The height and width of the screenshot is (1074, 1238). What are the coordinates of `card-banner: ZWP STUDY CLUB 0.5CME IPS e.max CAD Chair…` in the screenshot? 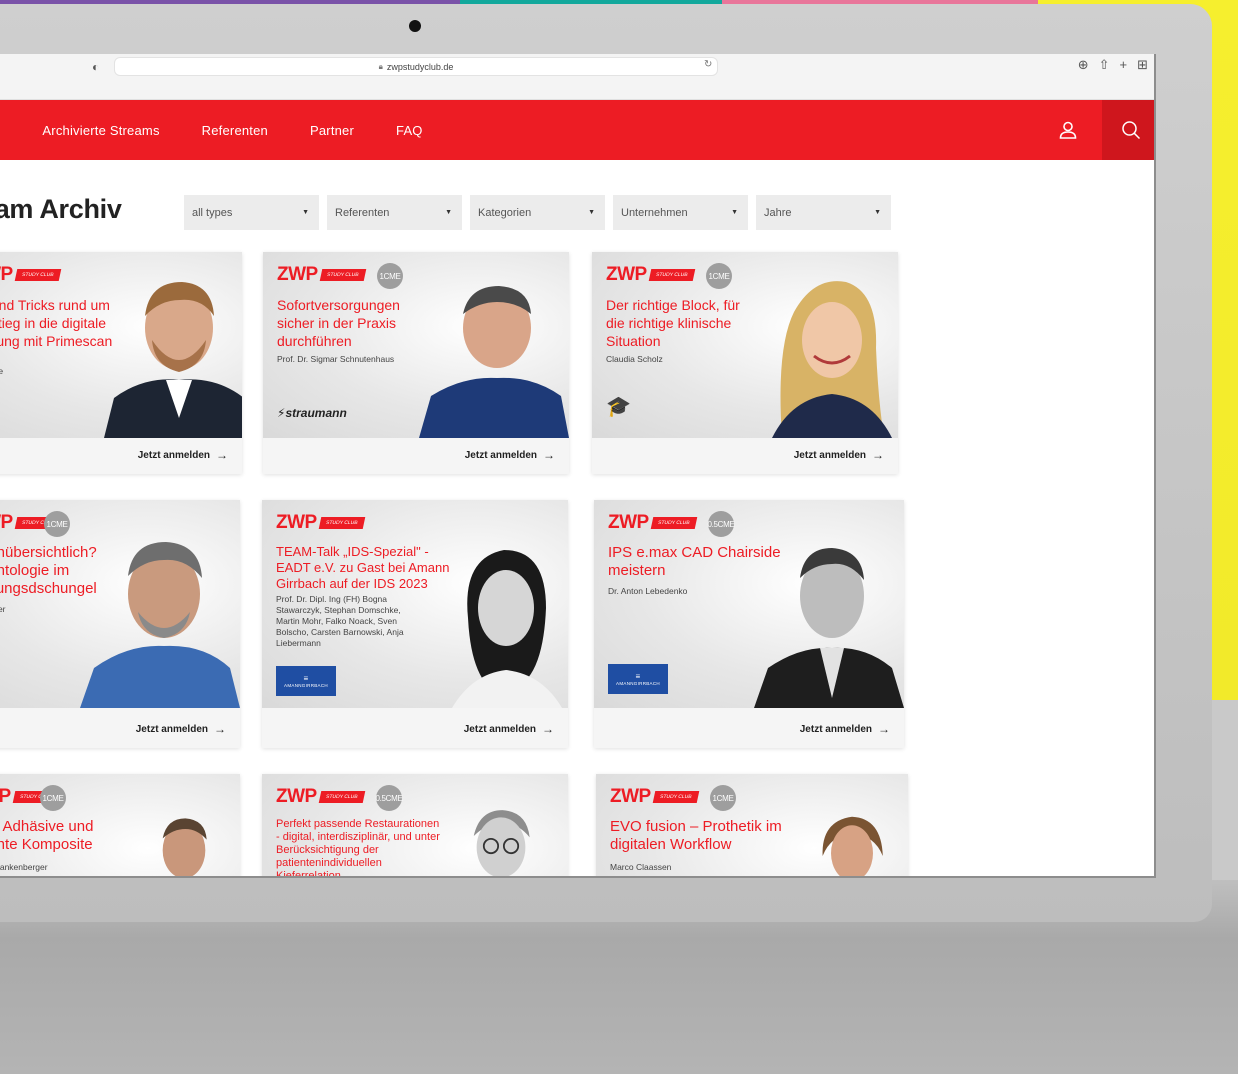 It's located at (749, 604).